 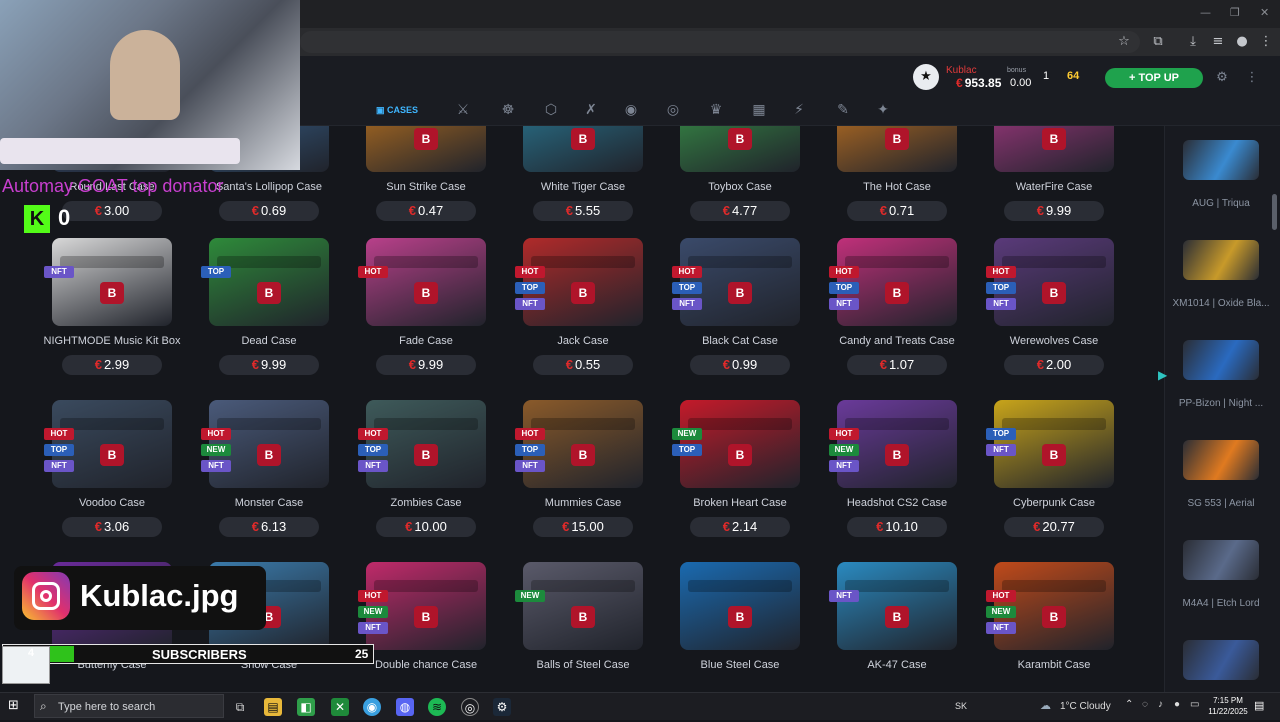 What do you see at coordinates (1221, 477) in the screenshot?
I see `sidebar-drop-item: SG 553 | Aerial` at bounding box center [1221, 477].